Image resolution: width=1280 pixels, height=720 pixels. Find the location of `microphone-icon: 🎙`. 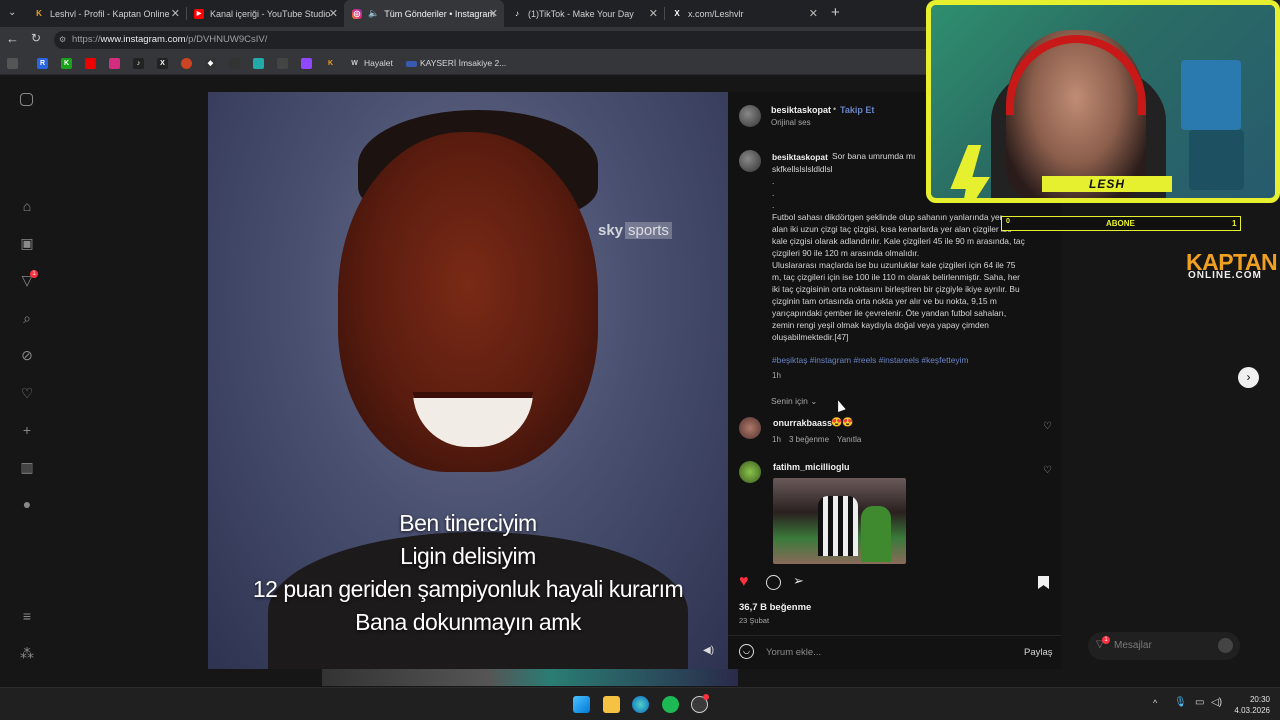

microphone-icon: 🎙 is located at coordinates (1180, 702).